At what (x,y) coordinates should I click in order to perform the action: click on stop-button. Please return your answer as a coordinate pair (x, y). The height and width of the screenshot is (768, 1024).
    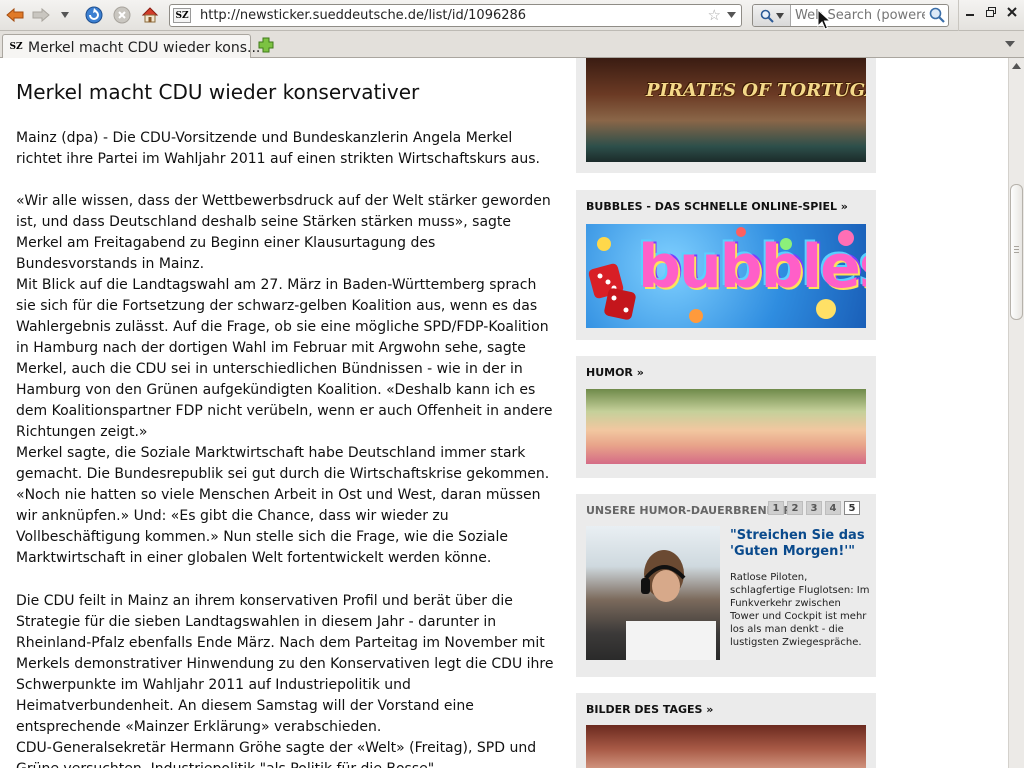
    Looking at the image, I should click on (122, 15).